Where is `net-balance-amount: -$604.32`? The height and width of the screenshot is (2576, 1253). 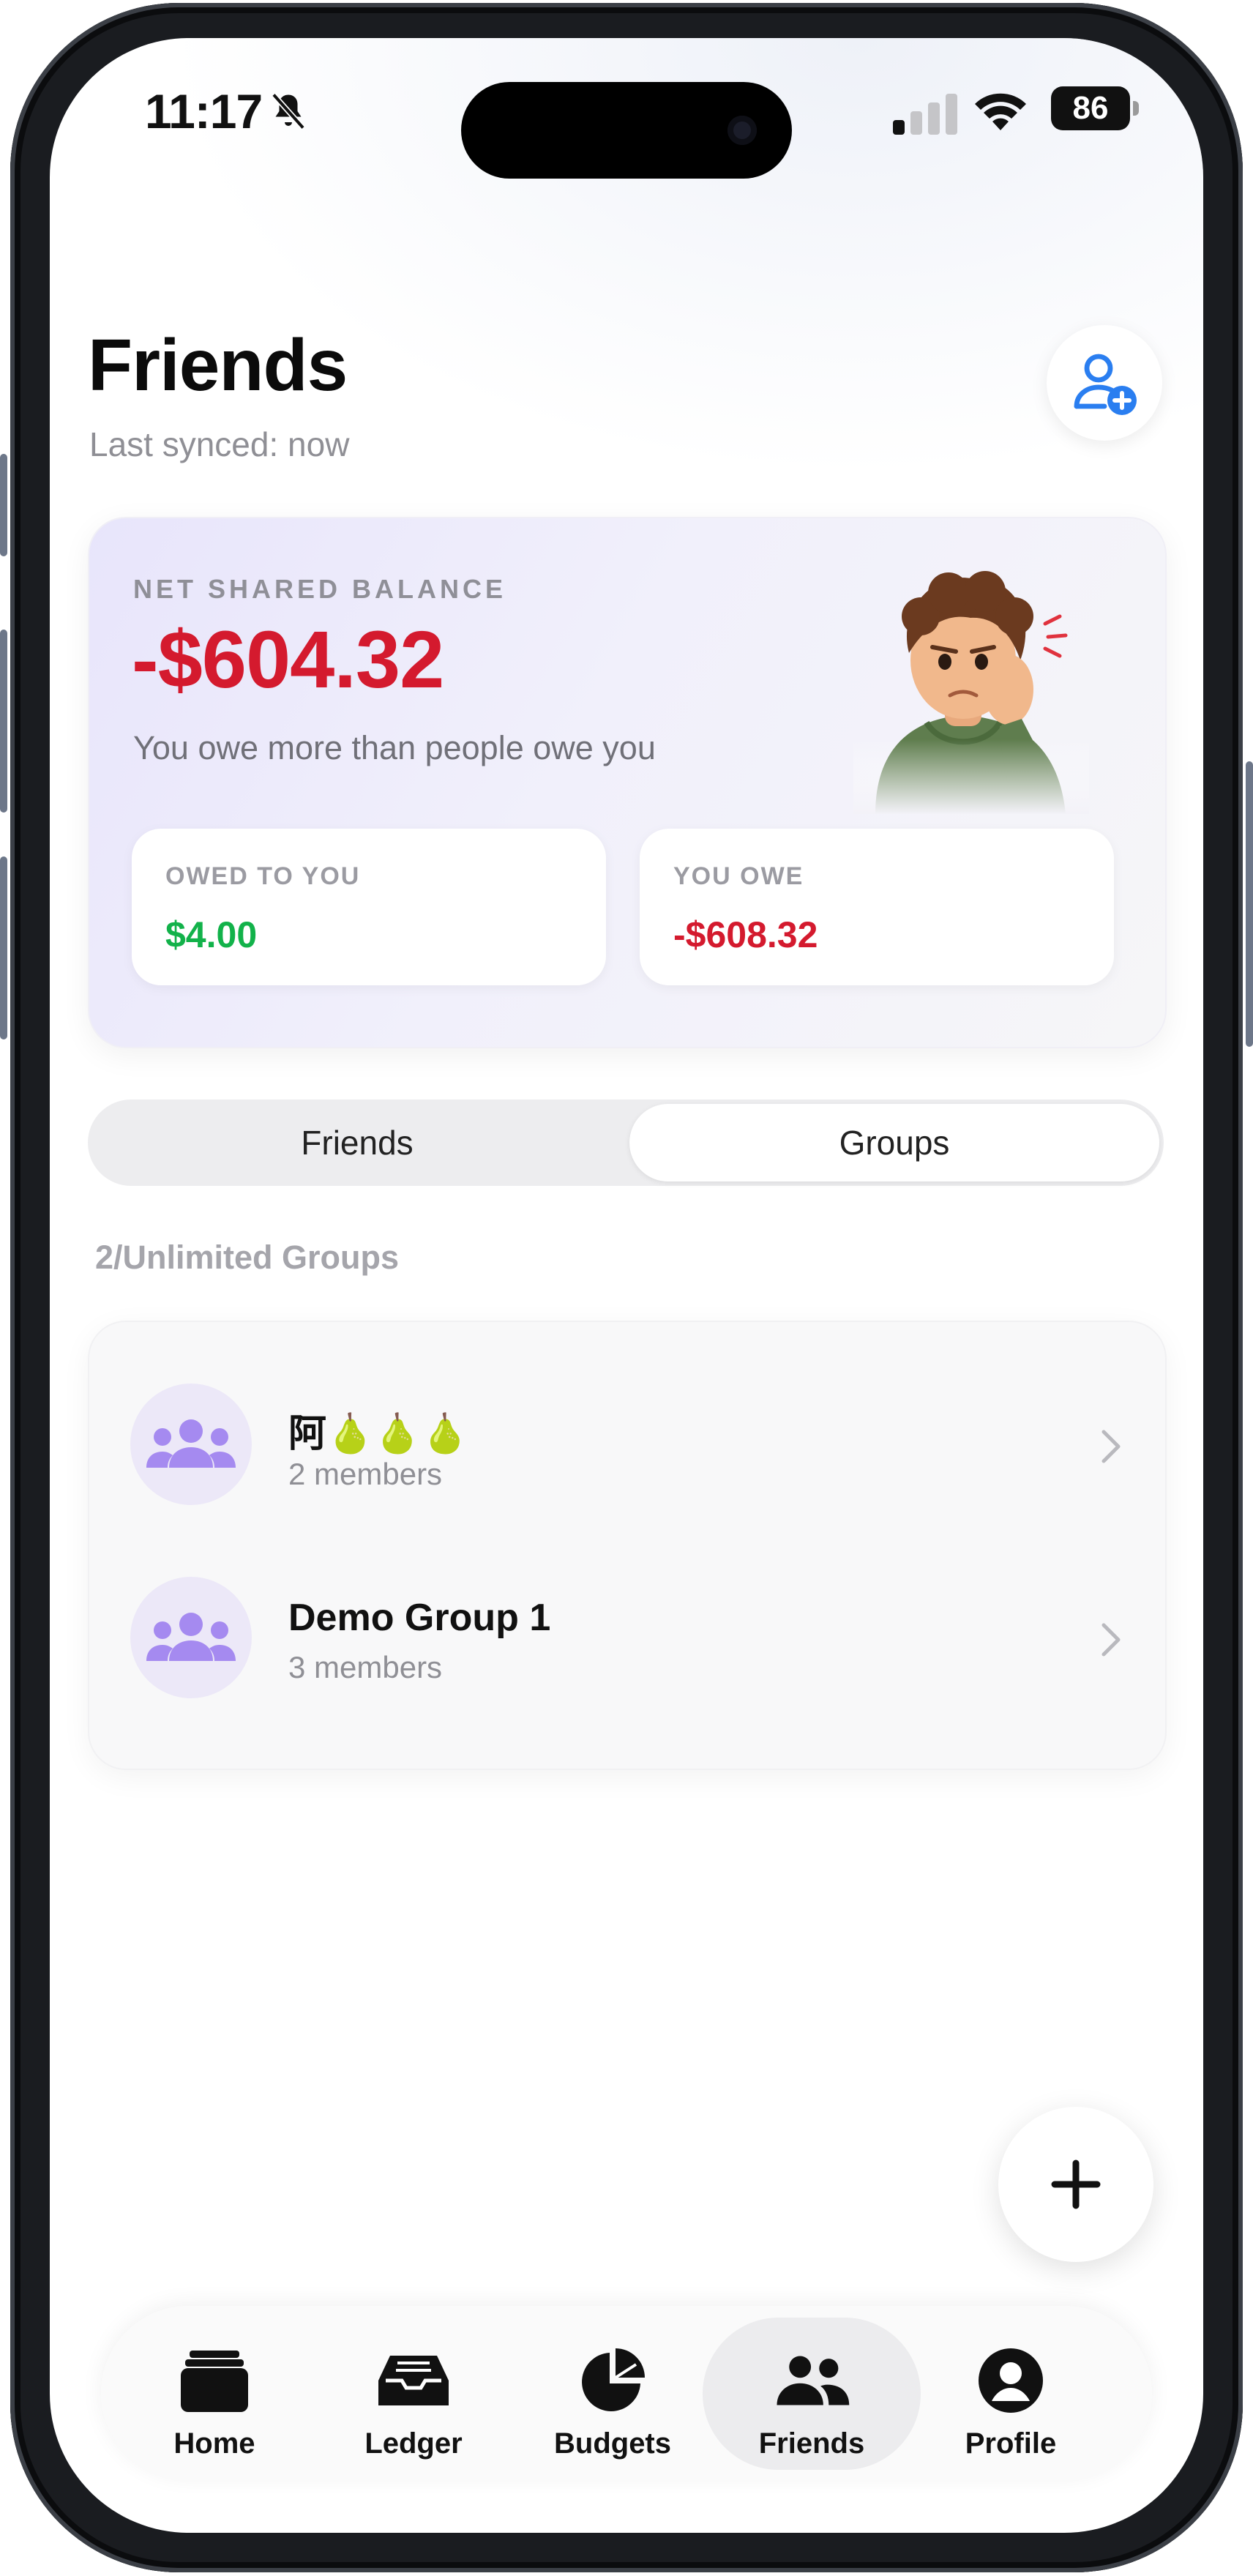
net-balance-amount: -$604.32 is located at coordinates (288, 660).